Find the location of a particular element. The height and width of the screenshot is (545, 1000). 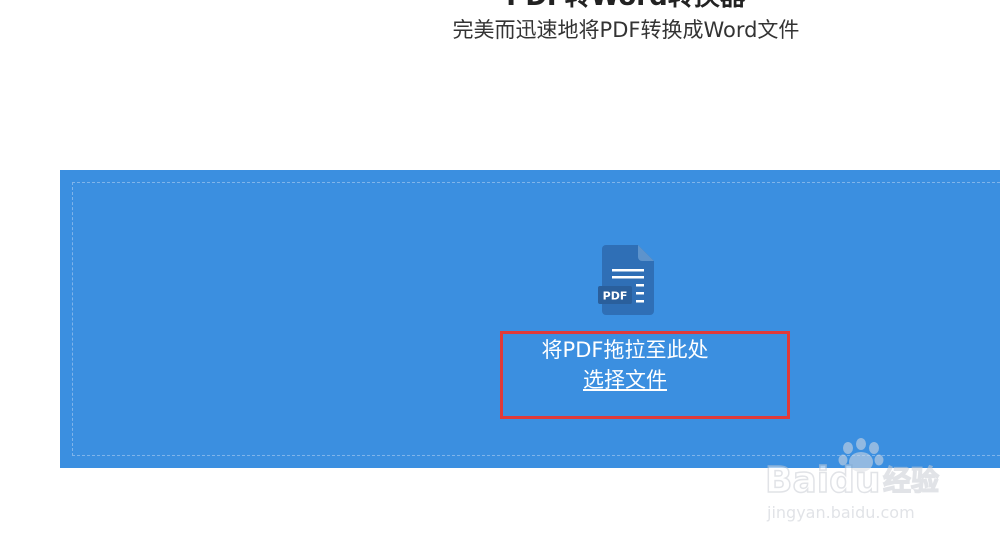

watermark-url: jingyan.baidu.com is located at coordinates (840, 512).